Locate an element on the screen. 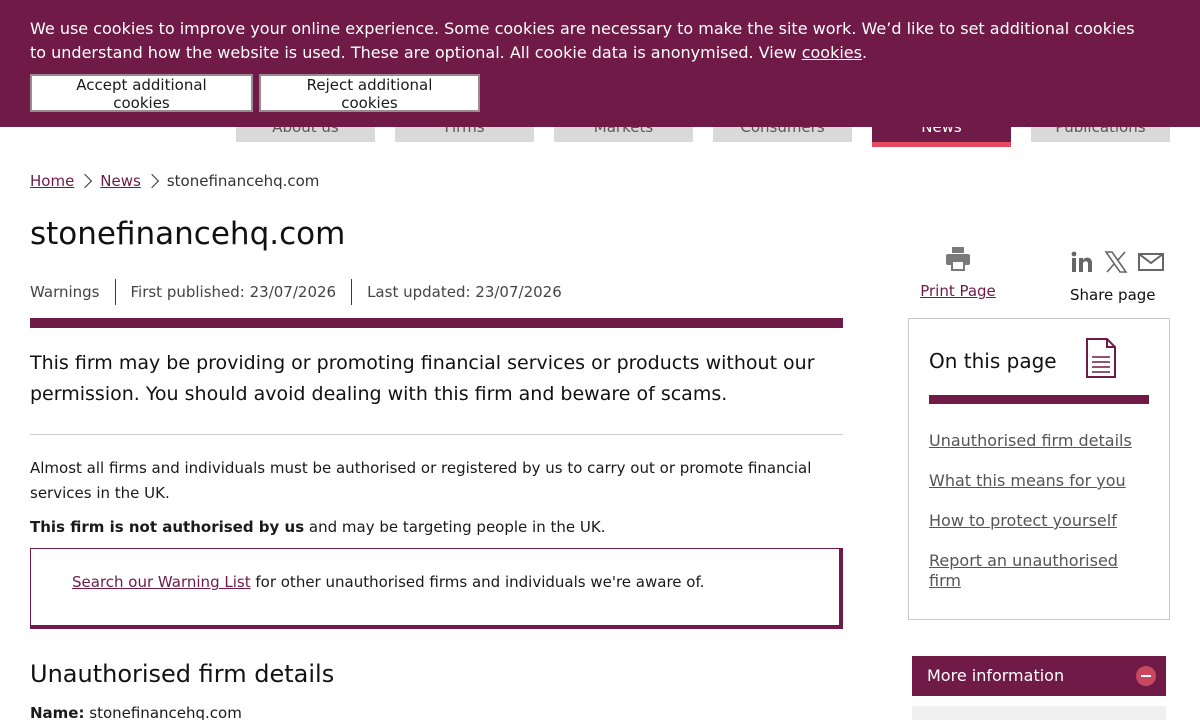 This screenshot has height=720, width=1200. on-this-page-bar is located at coordinates (1039, 399).